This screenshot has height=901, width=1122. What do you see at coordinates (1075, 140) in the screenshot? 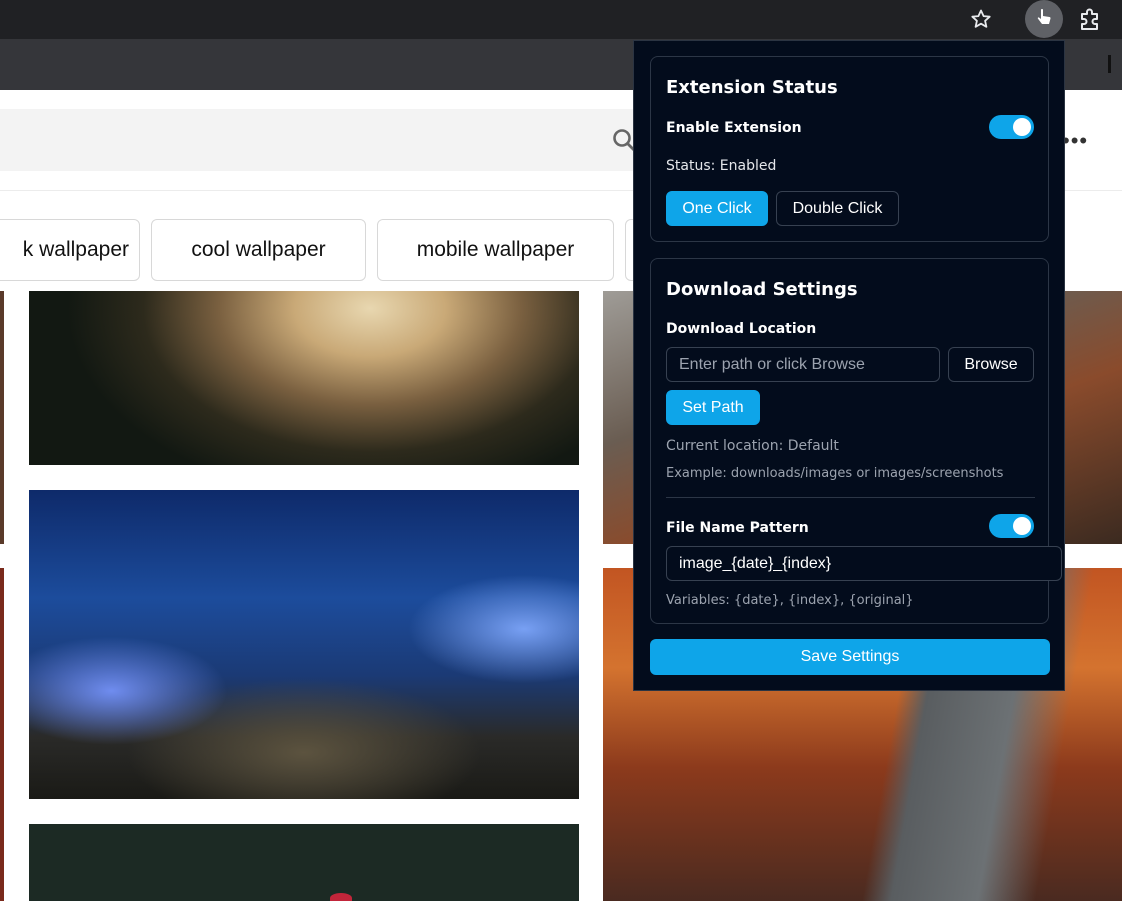
I see `more-icon: •••` at bounding box center [1075, 140].